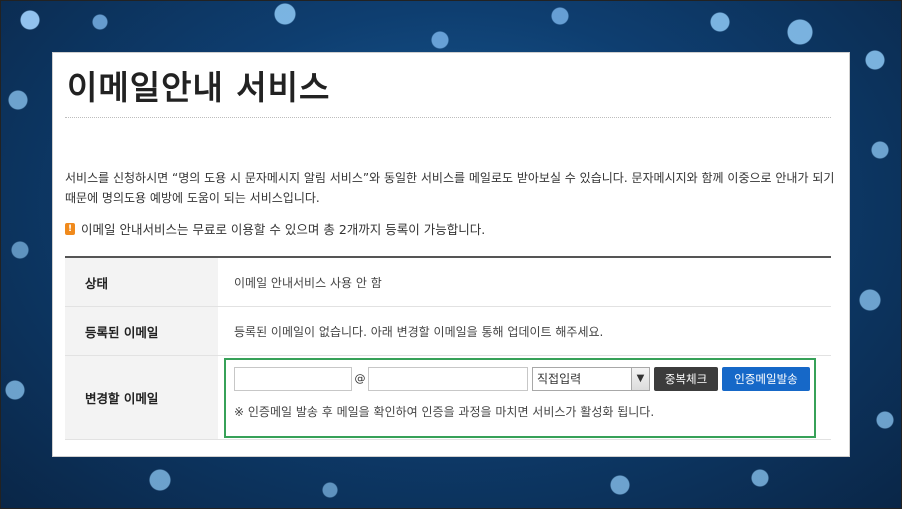  What do you see at coordinates (141, 282) in the screenshot?
I see `status-label: 상태` at bounding box center [141, 282].